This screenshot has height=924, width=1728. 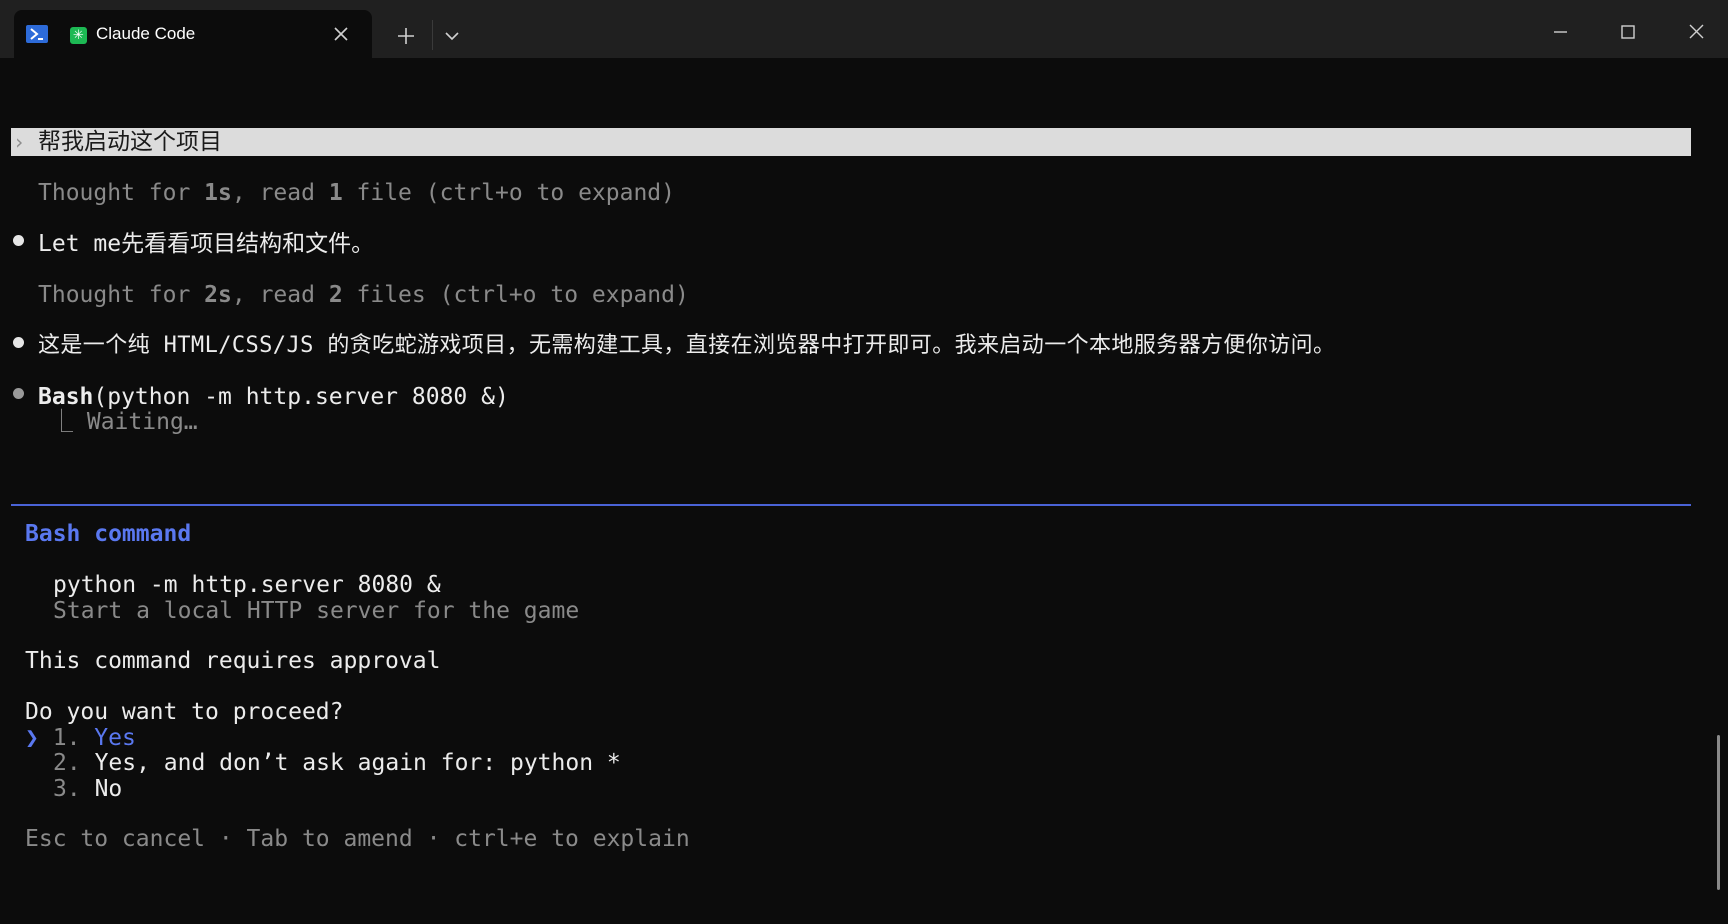 What do you see at coordinates (32, 738) in the screenshot?
I see `selector-chevron-icon: ❯` at bounding box center [32, 738].